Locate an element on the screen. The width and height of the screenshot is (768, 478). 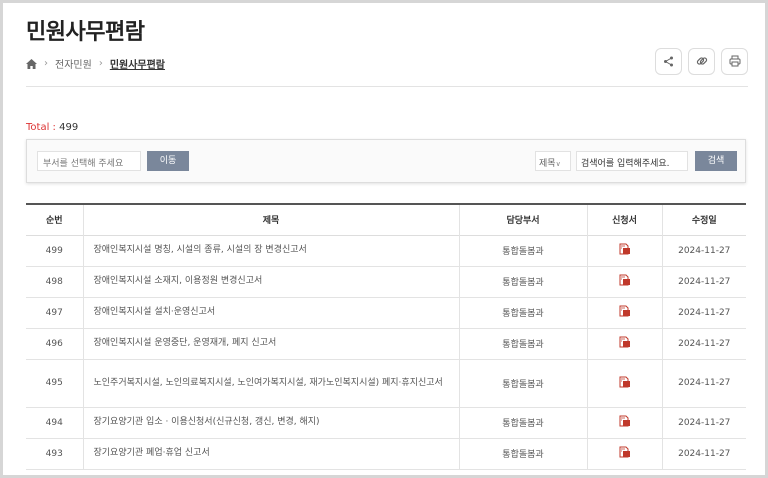
row-number: 493 is located at coordinates (54, 454).